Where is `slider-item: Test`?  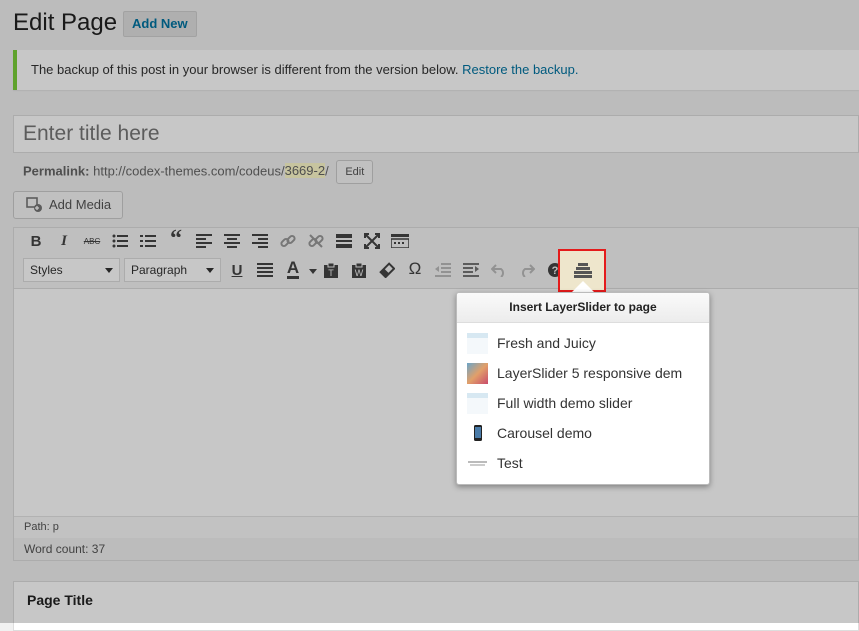
slider-item: Test is located at coordinates (583, 463).